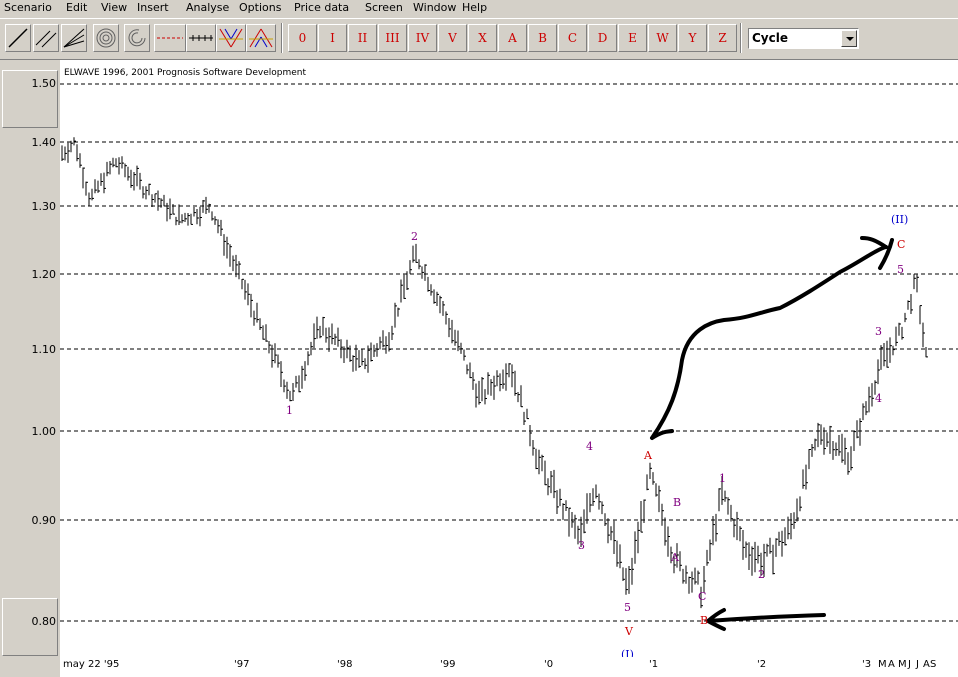 The height and width of the screenshot is (677, 958). I want to click on wave-label-2-circled: 2, so click(414, 236).